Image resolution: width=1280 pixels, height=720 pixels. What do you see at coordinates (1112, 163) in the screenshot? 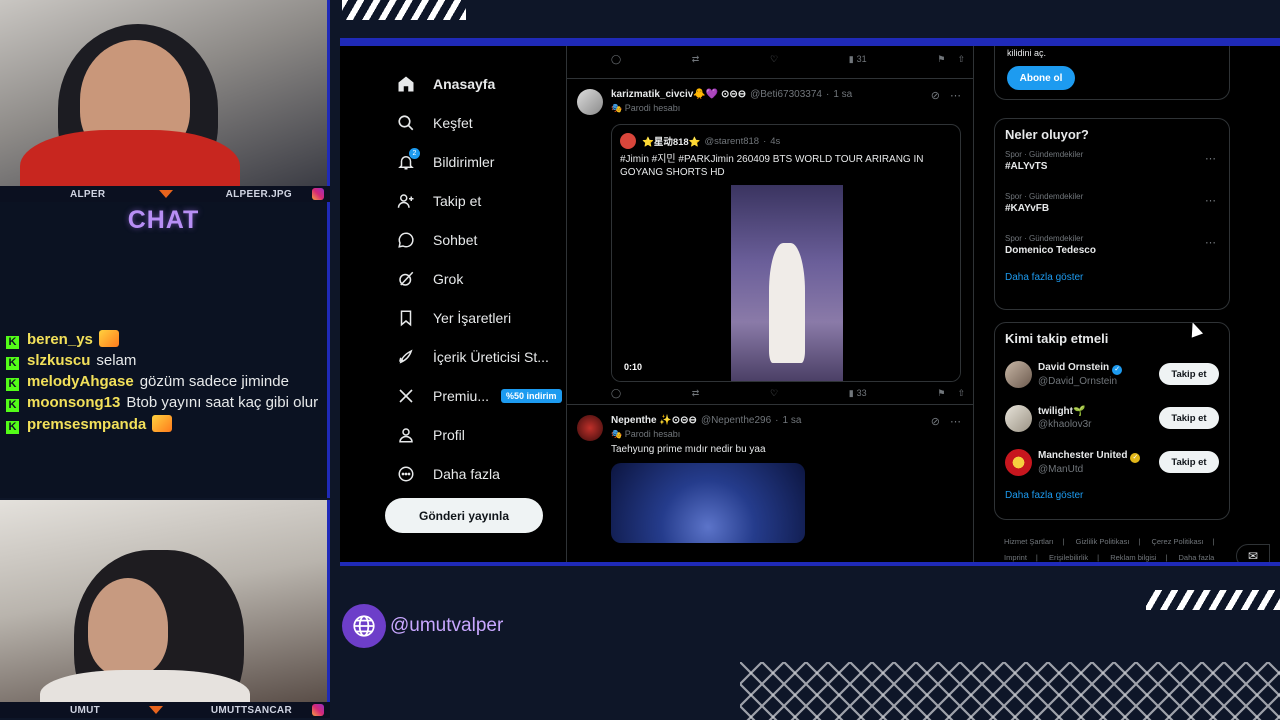
I see `trend-item: Spor · Gündemdekiler #ALYvTS ⋯` at bounding box center [1112, 163].